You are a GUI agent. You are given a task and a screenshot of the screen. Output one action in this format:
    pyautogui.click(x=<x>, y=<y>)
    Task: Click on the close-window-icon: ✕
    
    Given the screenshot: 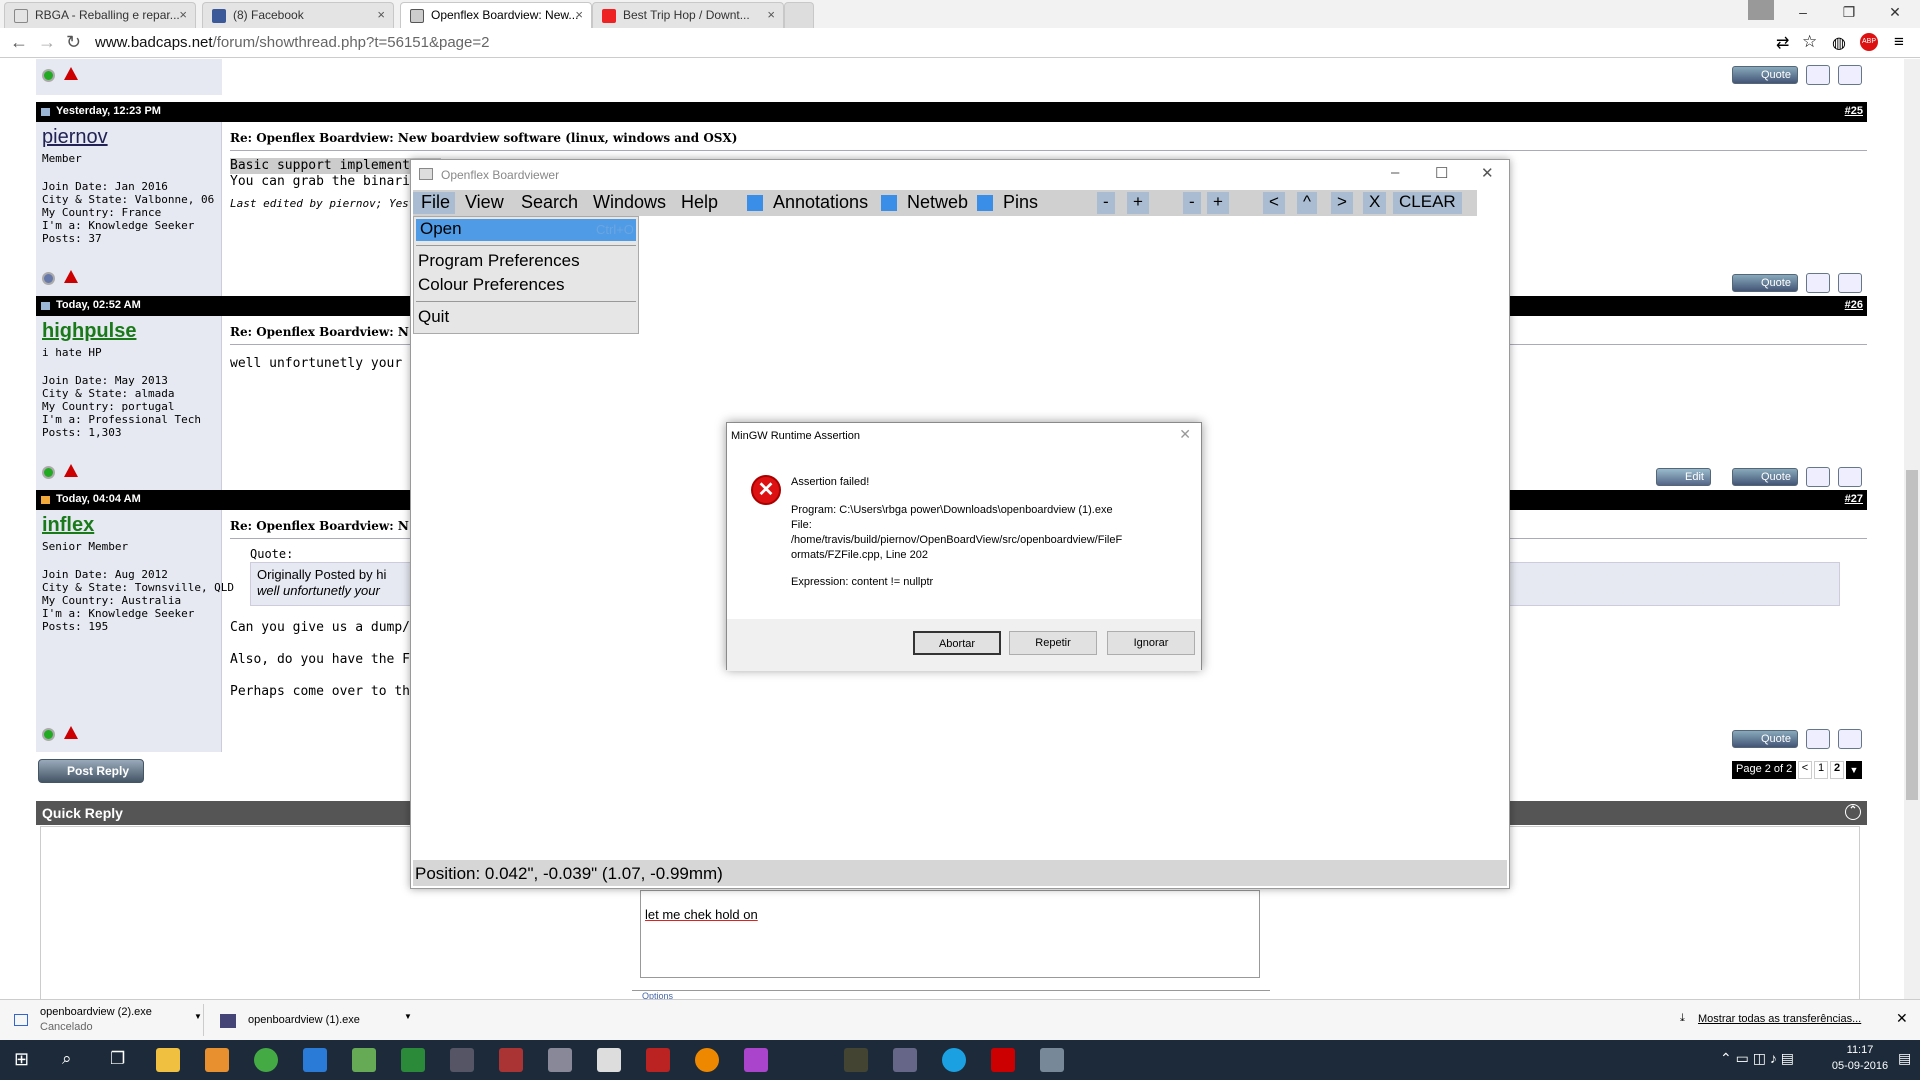 What is the action you would take?
    pyautogui.click(x=1895, y=13)
    